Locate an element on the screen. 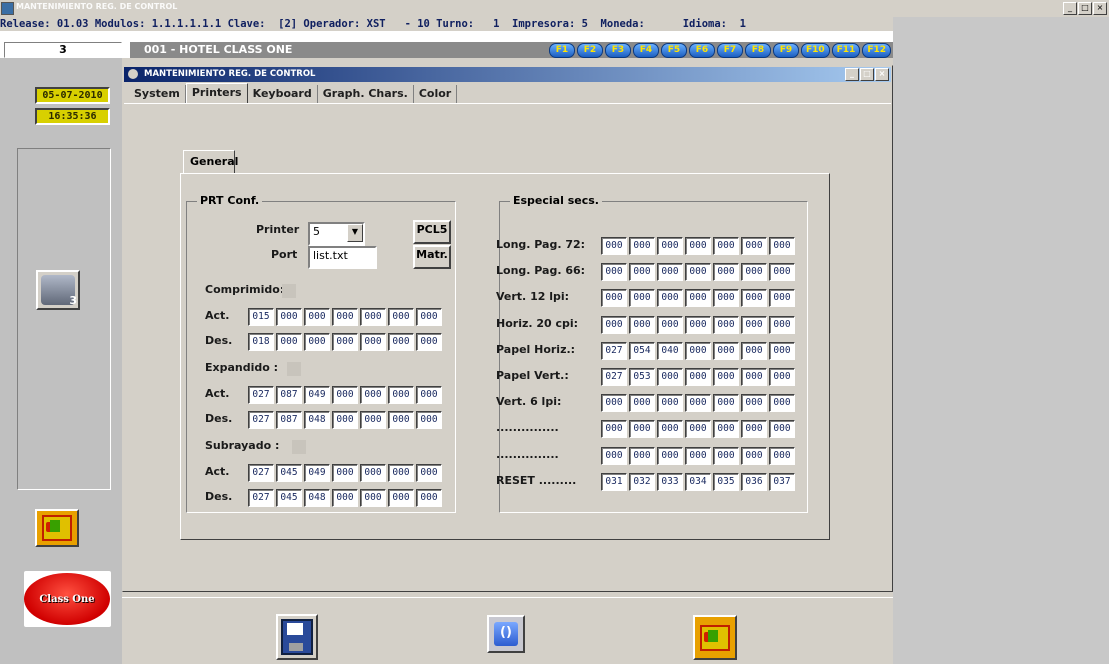 This screenshot has width=1109, height=664. fkey-11-button: F11 is located at coordinates (846, 50).